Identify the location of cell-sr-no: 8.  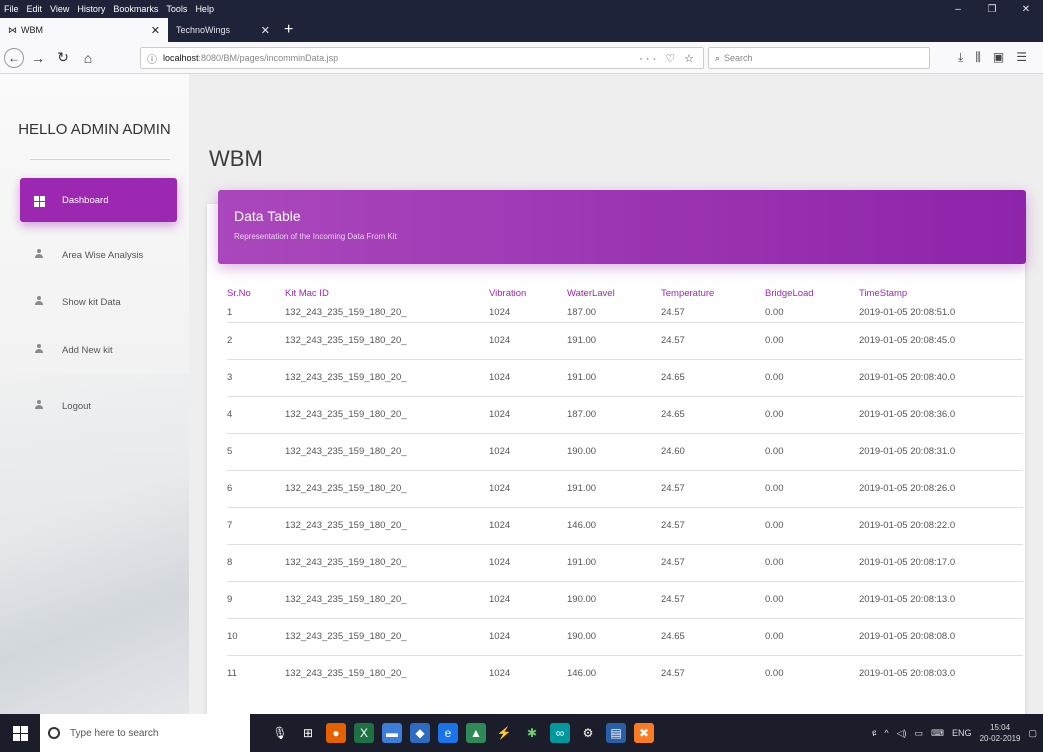
(256, 562).